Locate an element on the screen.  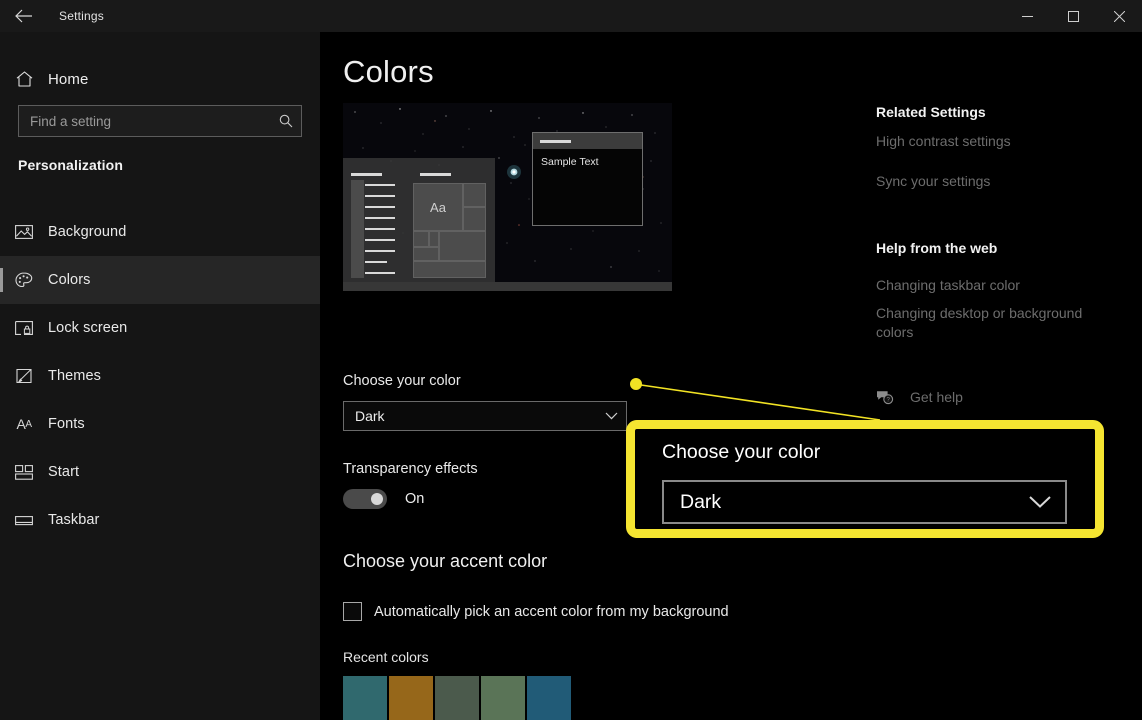
sidebar-item-background: Background is located at coordinates (160, 232).